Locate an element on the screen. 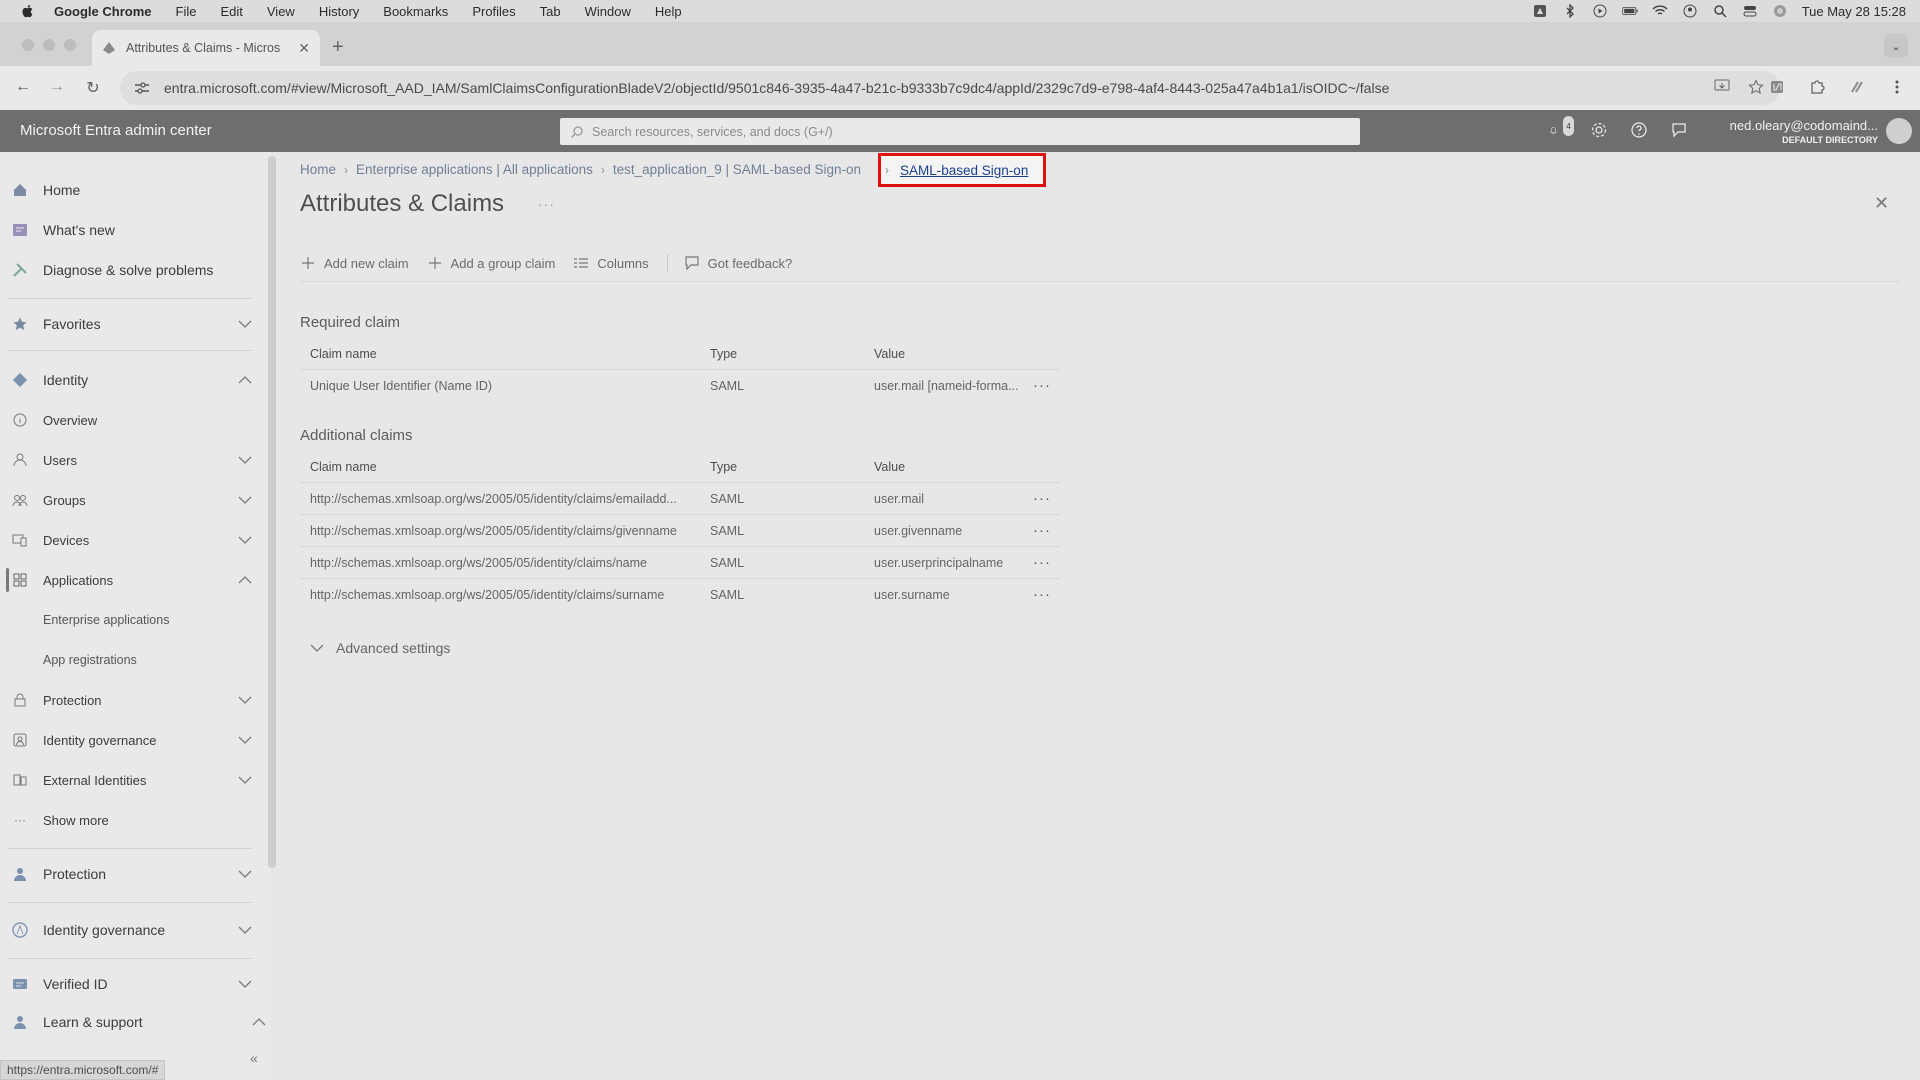 This screenshot has width=1920, height=1080. sidebar-item-groups: Groups is located at coordinates (131, 500).